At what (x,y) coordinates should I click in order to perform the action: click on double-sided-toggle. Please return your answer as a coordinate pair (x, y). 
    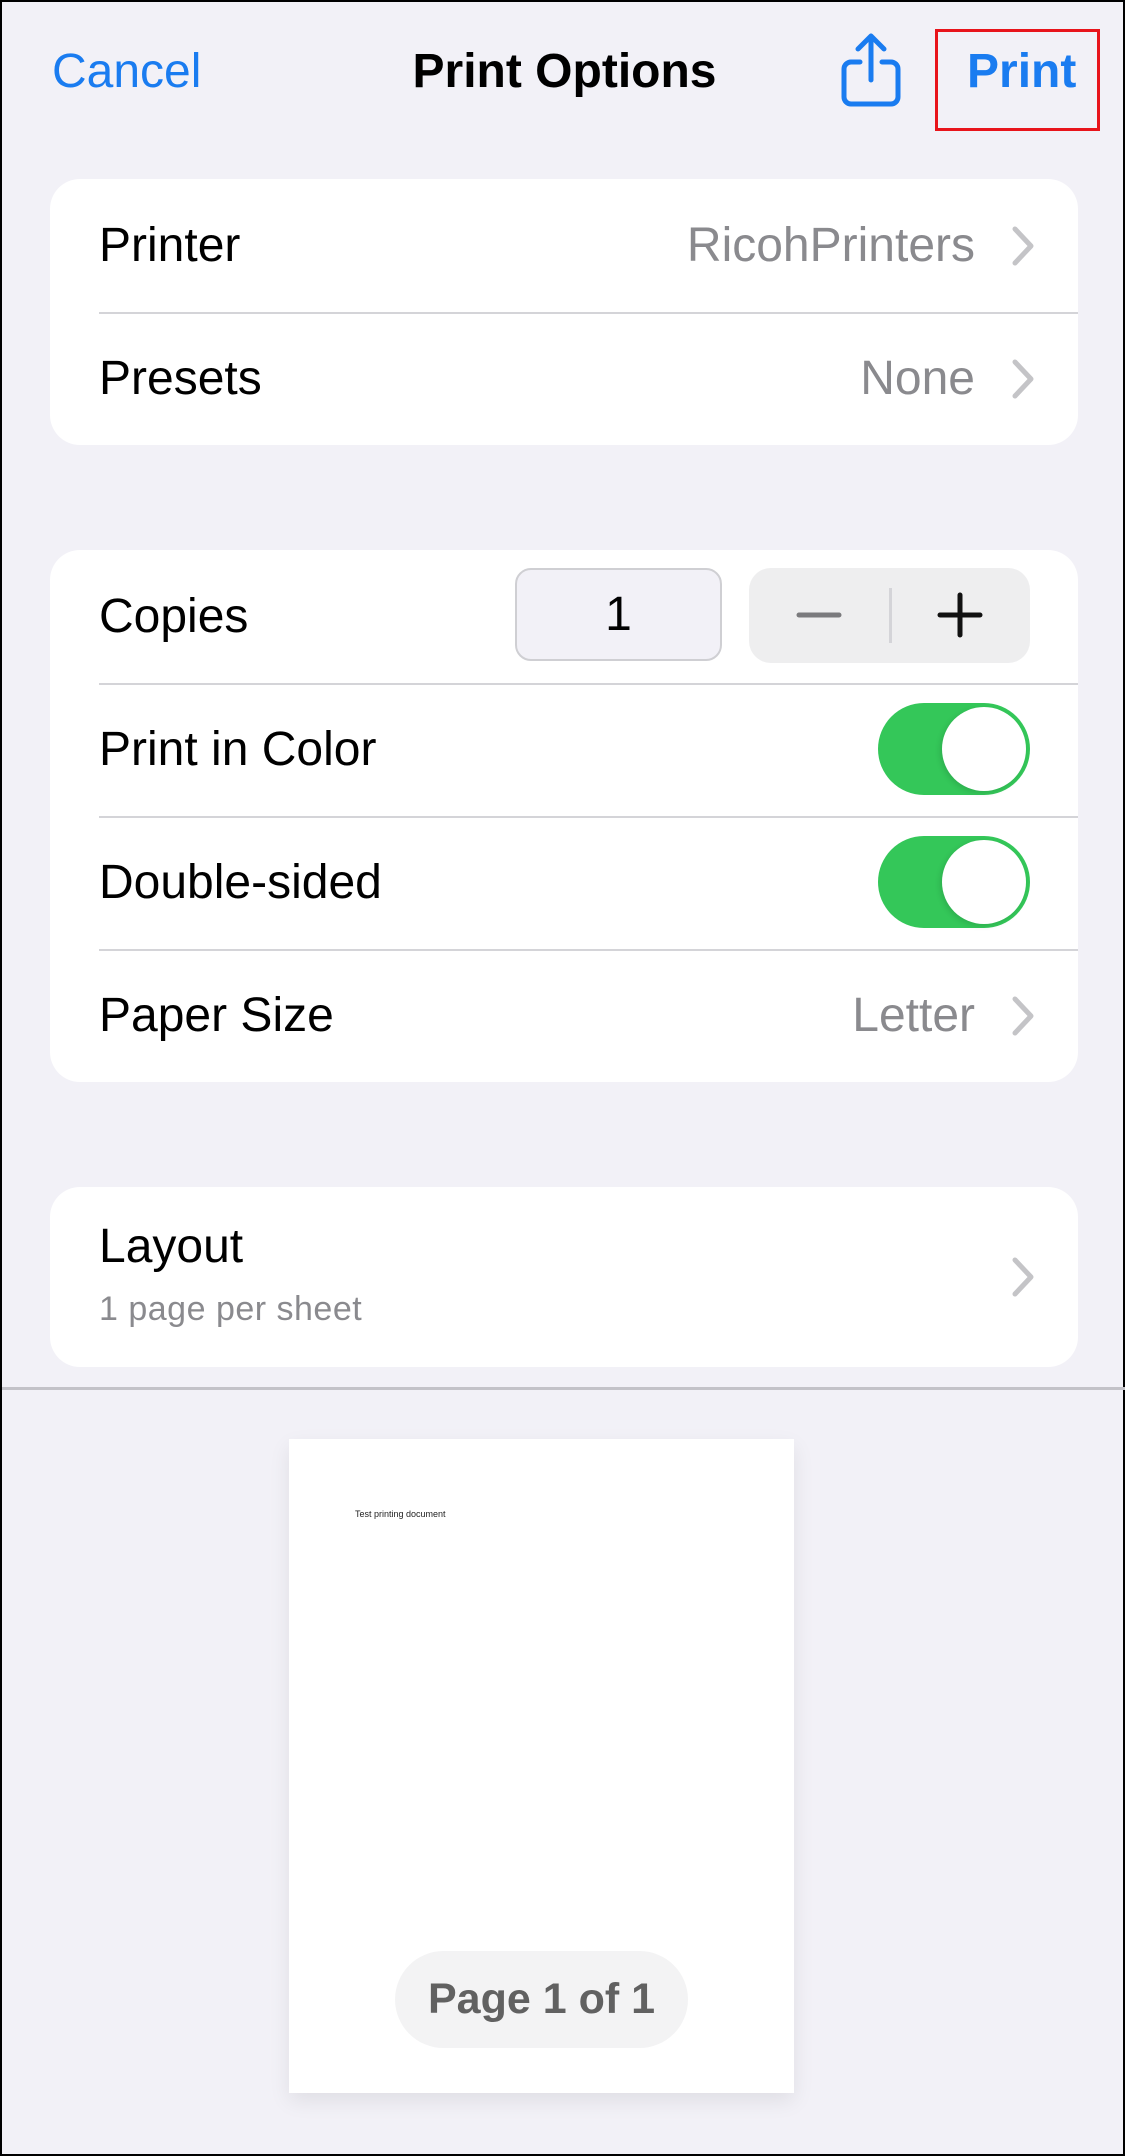
    Looking at the image, I should click on (954, 882).